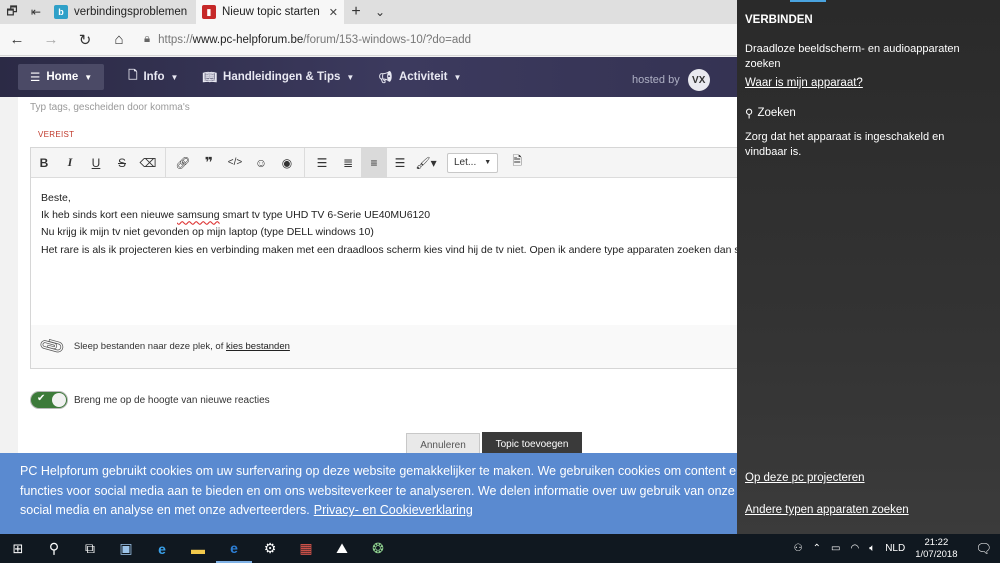  Describe the element at coordinates (18, 548) in the screenshot. I see `windows-start-icon: ⊞` at that location.